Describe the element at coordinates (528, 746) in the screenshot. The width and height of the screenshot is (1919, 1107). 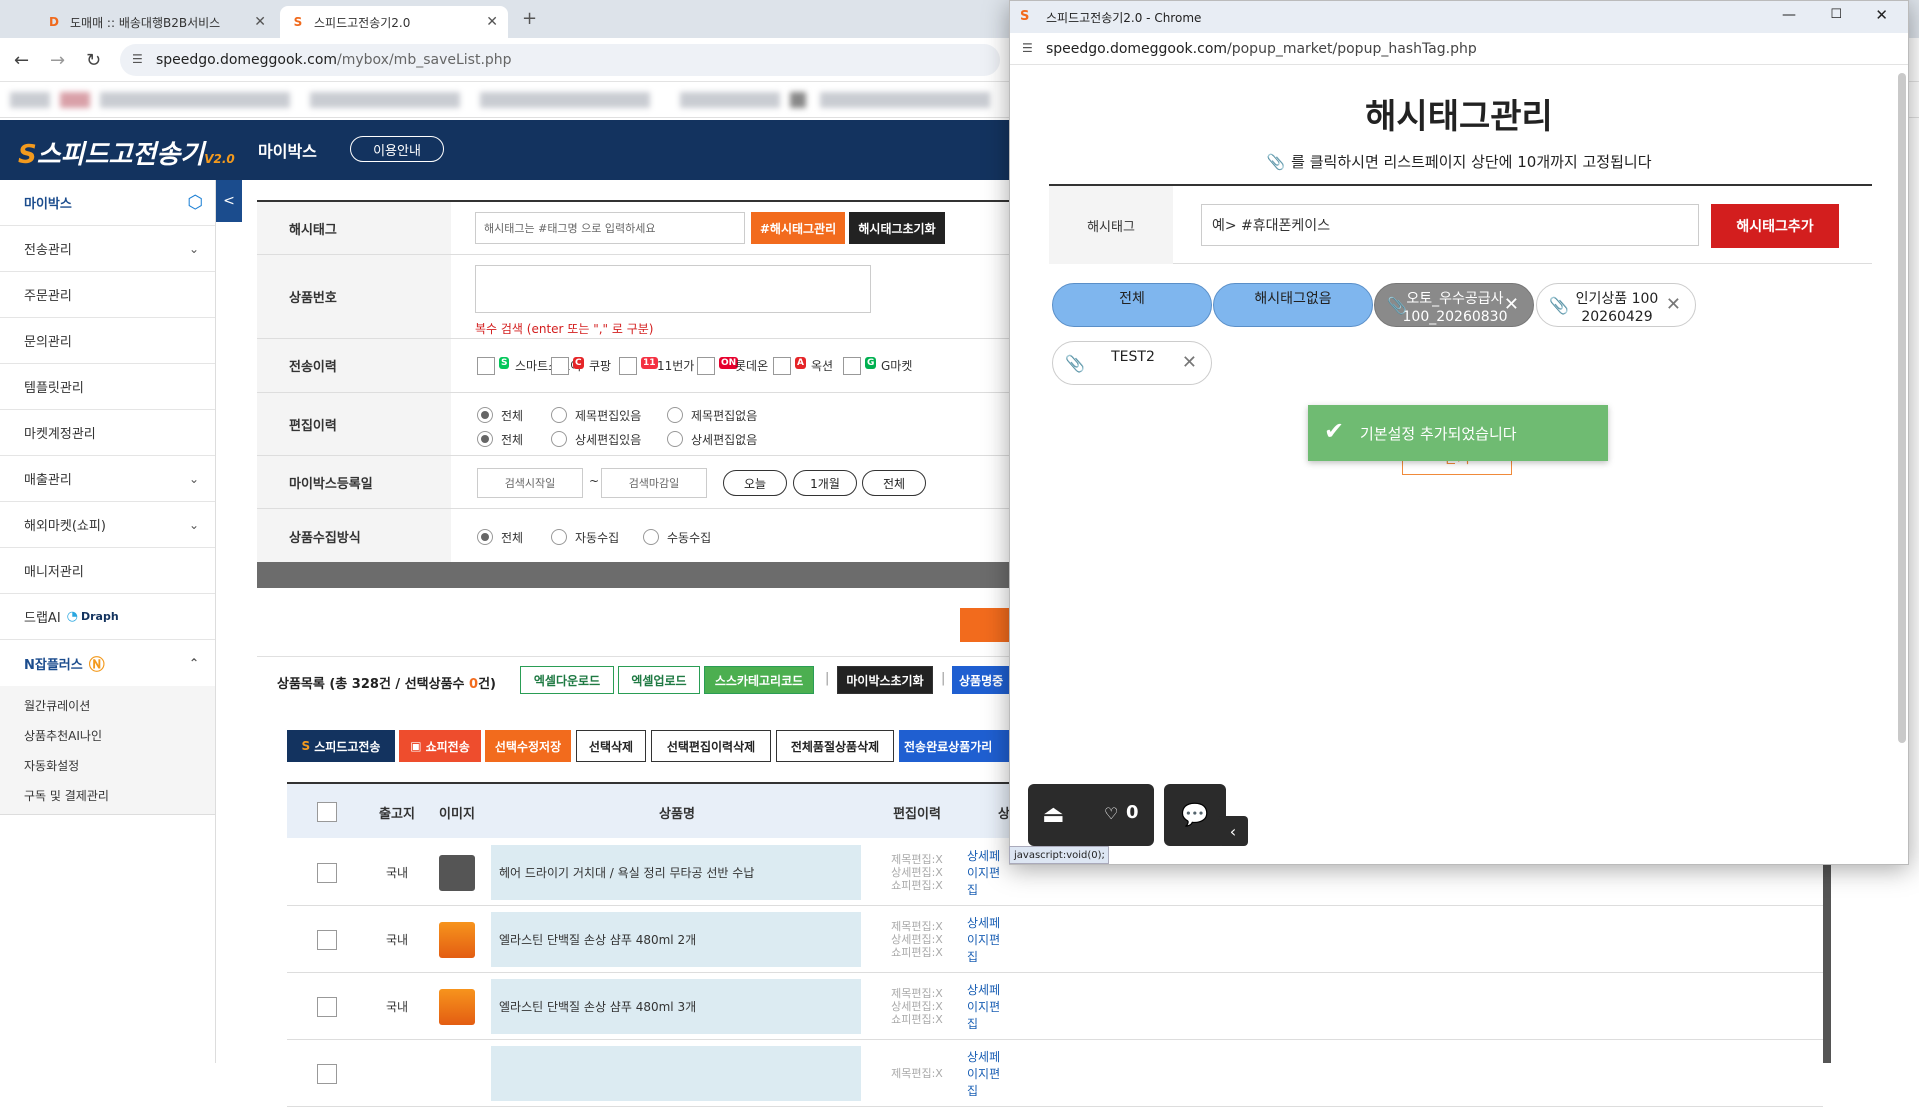
I see `save-selected-button: 선택수정저장` at that location.